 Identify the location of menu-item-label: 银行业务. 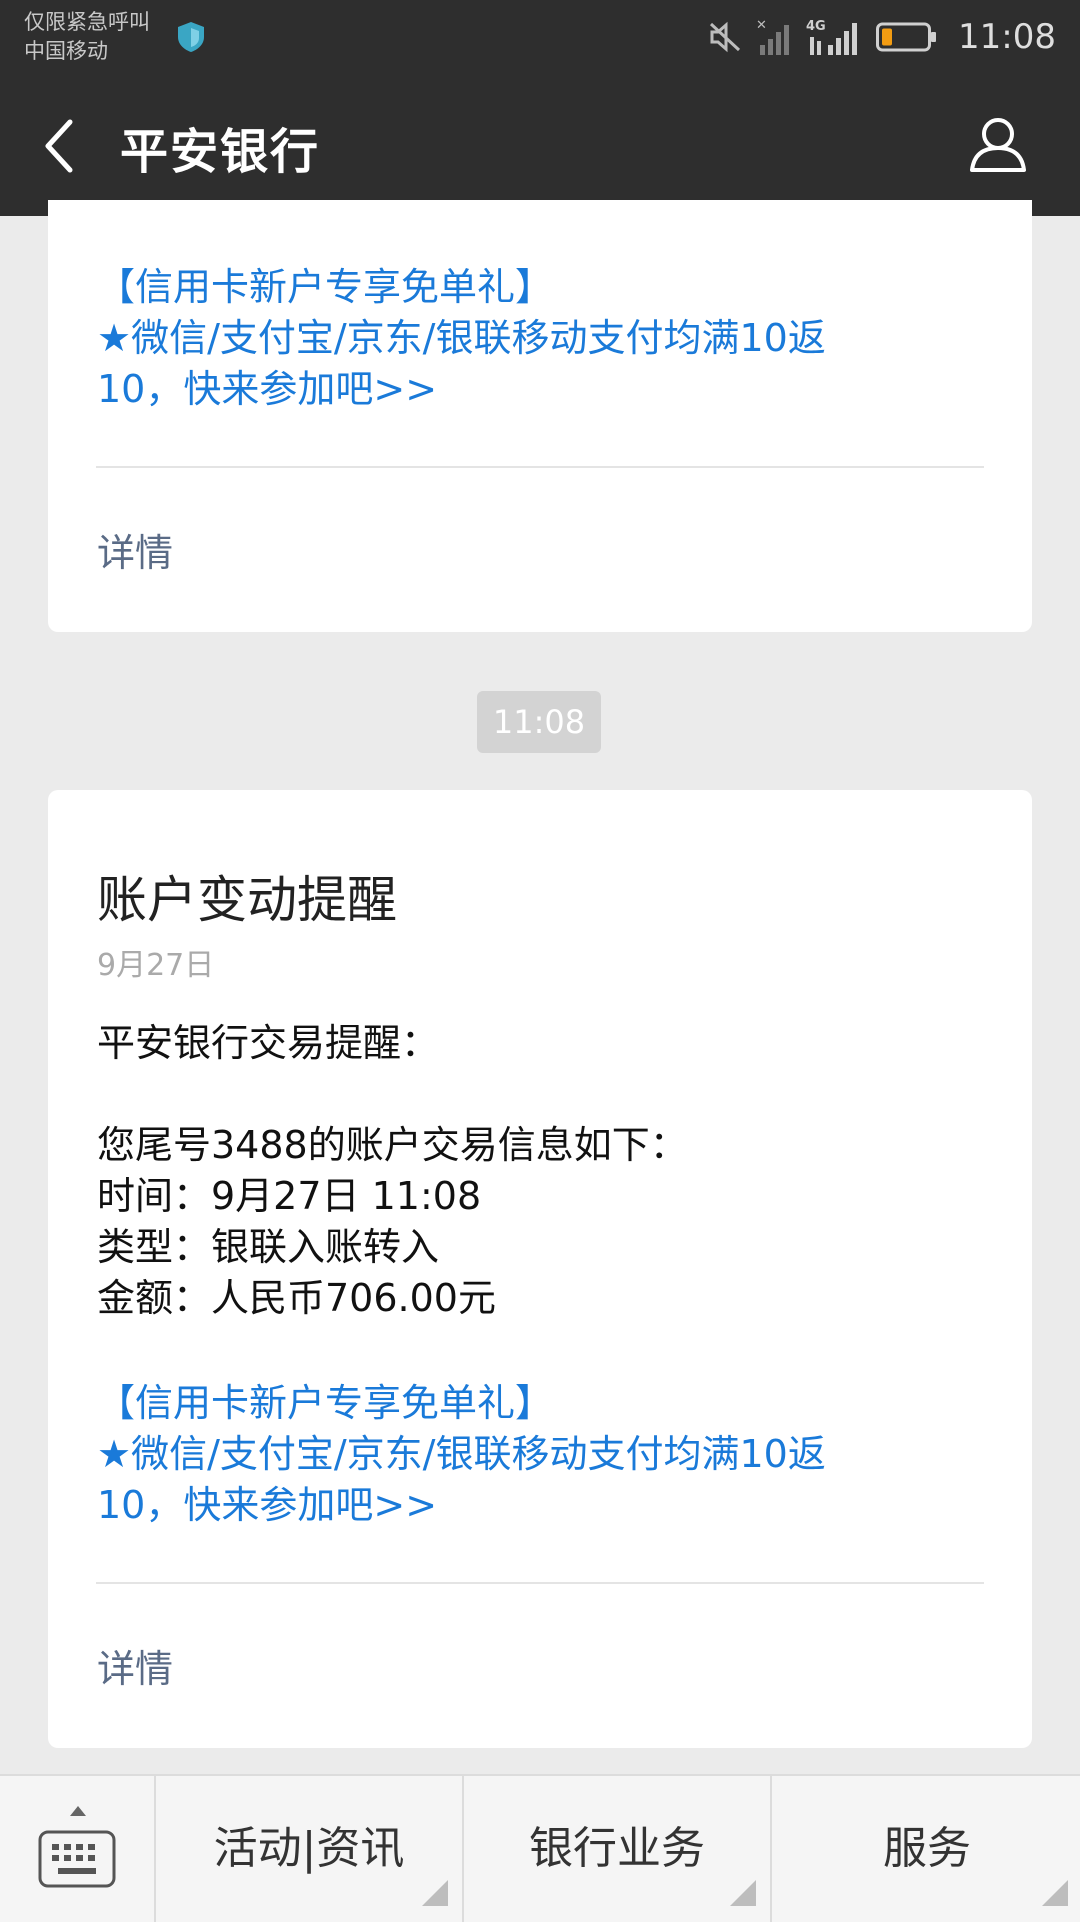
(617, 1848).